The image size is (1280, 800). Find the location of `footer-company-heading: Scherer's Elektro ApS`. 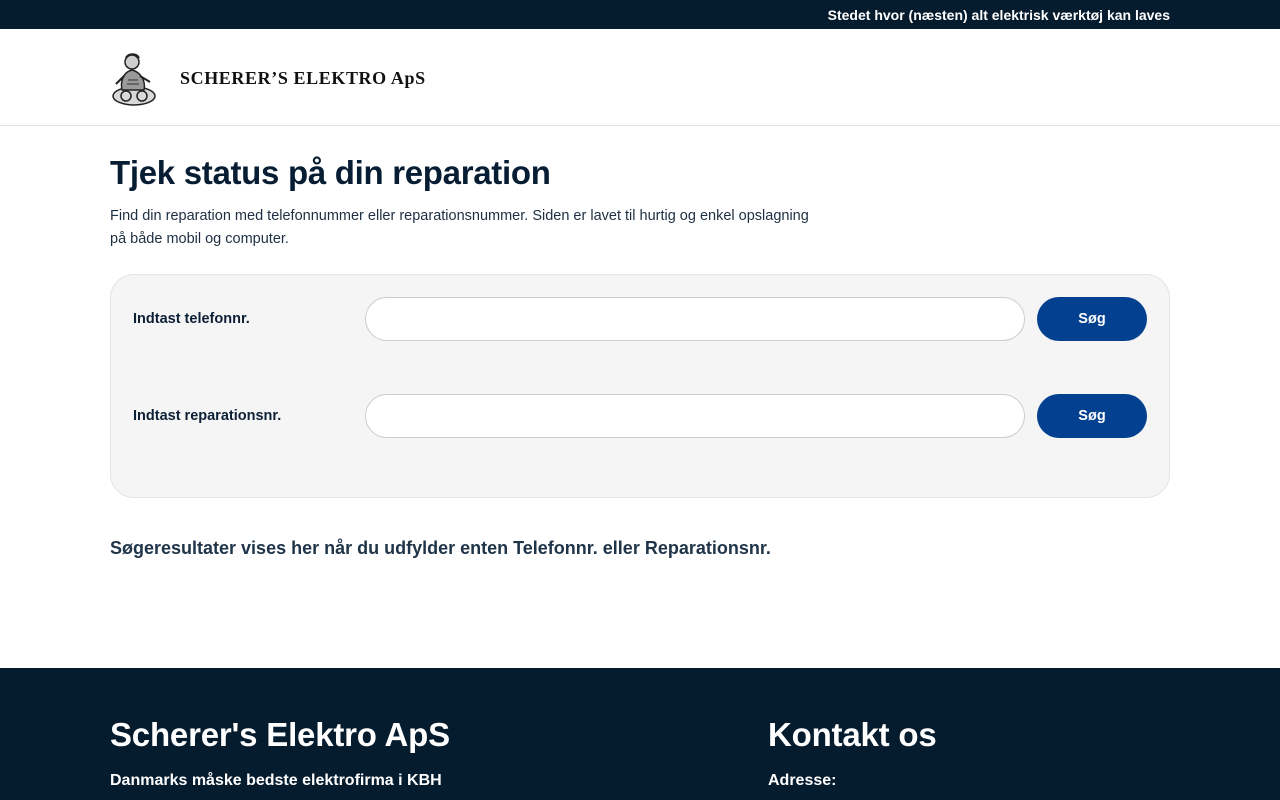

footer-company-heading: Scherer's Elektro ApS is located at coordinates (280, 734).